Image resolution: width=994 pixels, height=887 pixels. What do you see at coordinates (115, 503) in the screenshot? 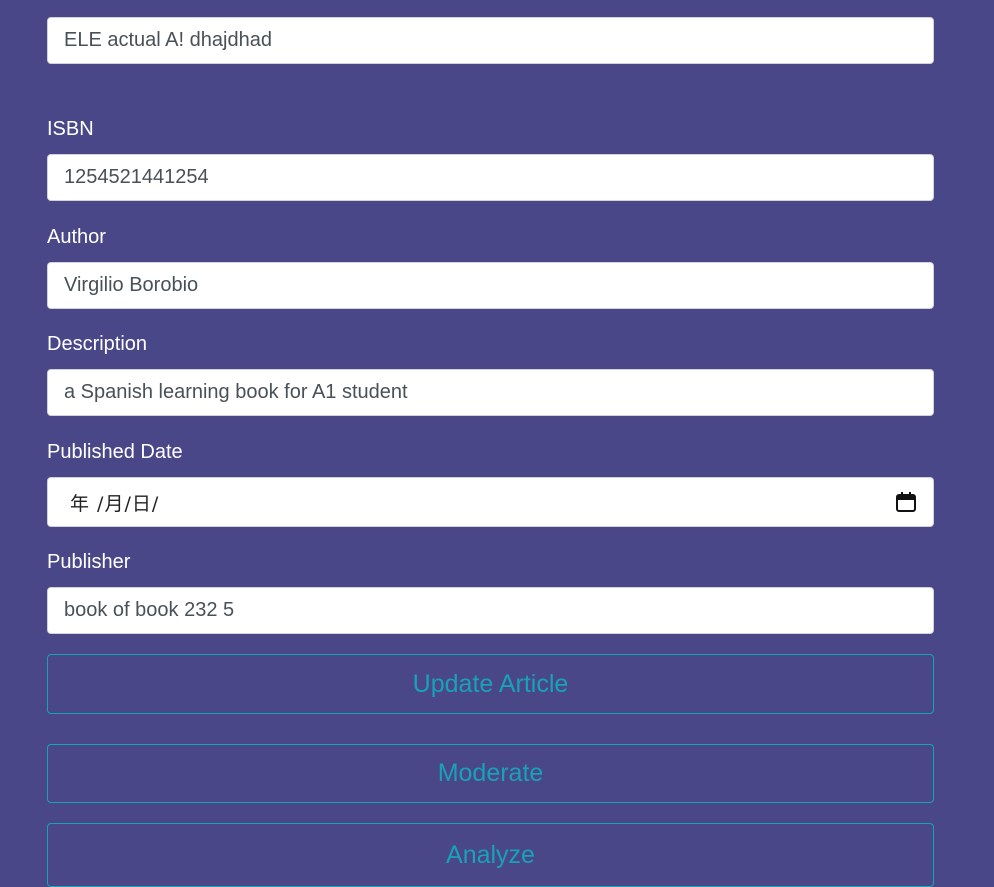
I see `published-date-value: 年 /月/日/` at bounding box center [115, 503].